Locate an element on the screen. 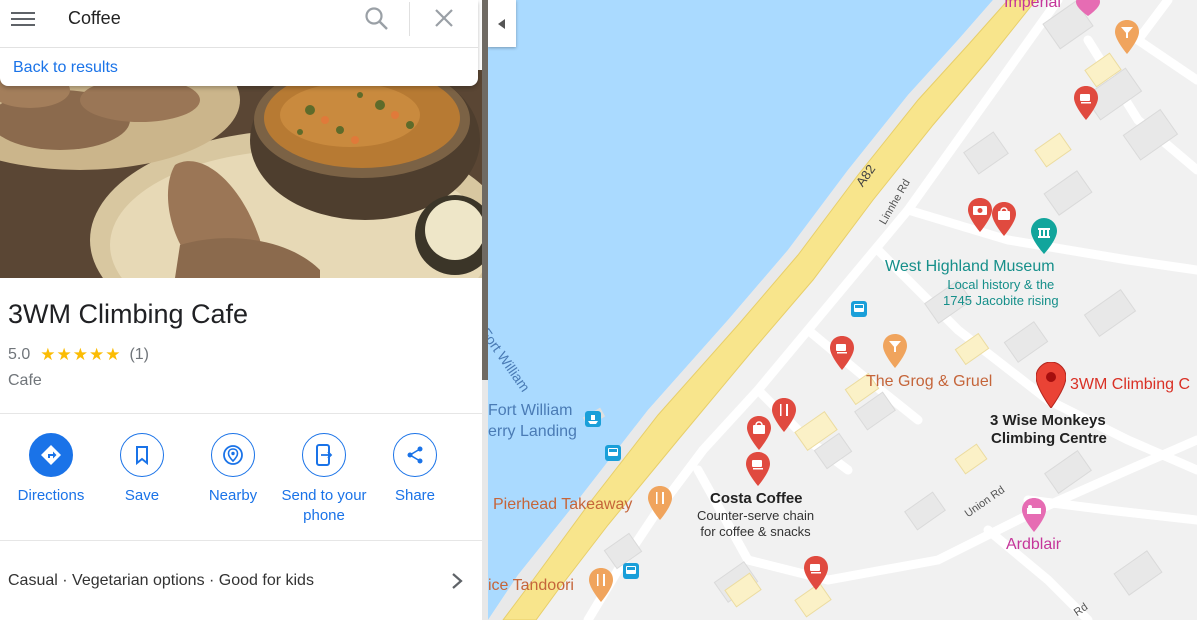  save-label: Save is located at coordinates (142, 495).